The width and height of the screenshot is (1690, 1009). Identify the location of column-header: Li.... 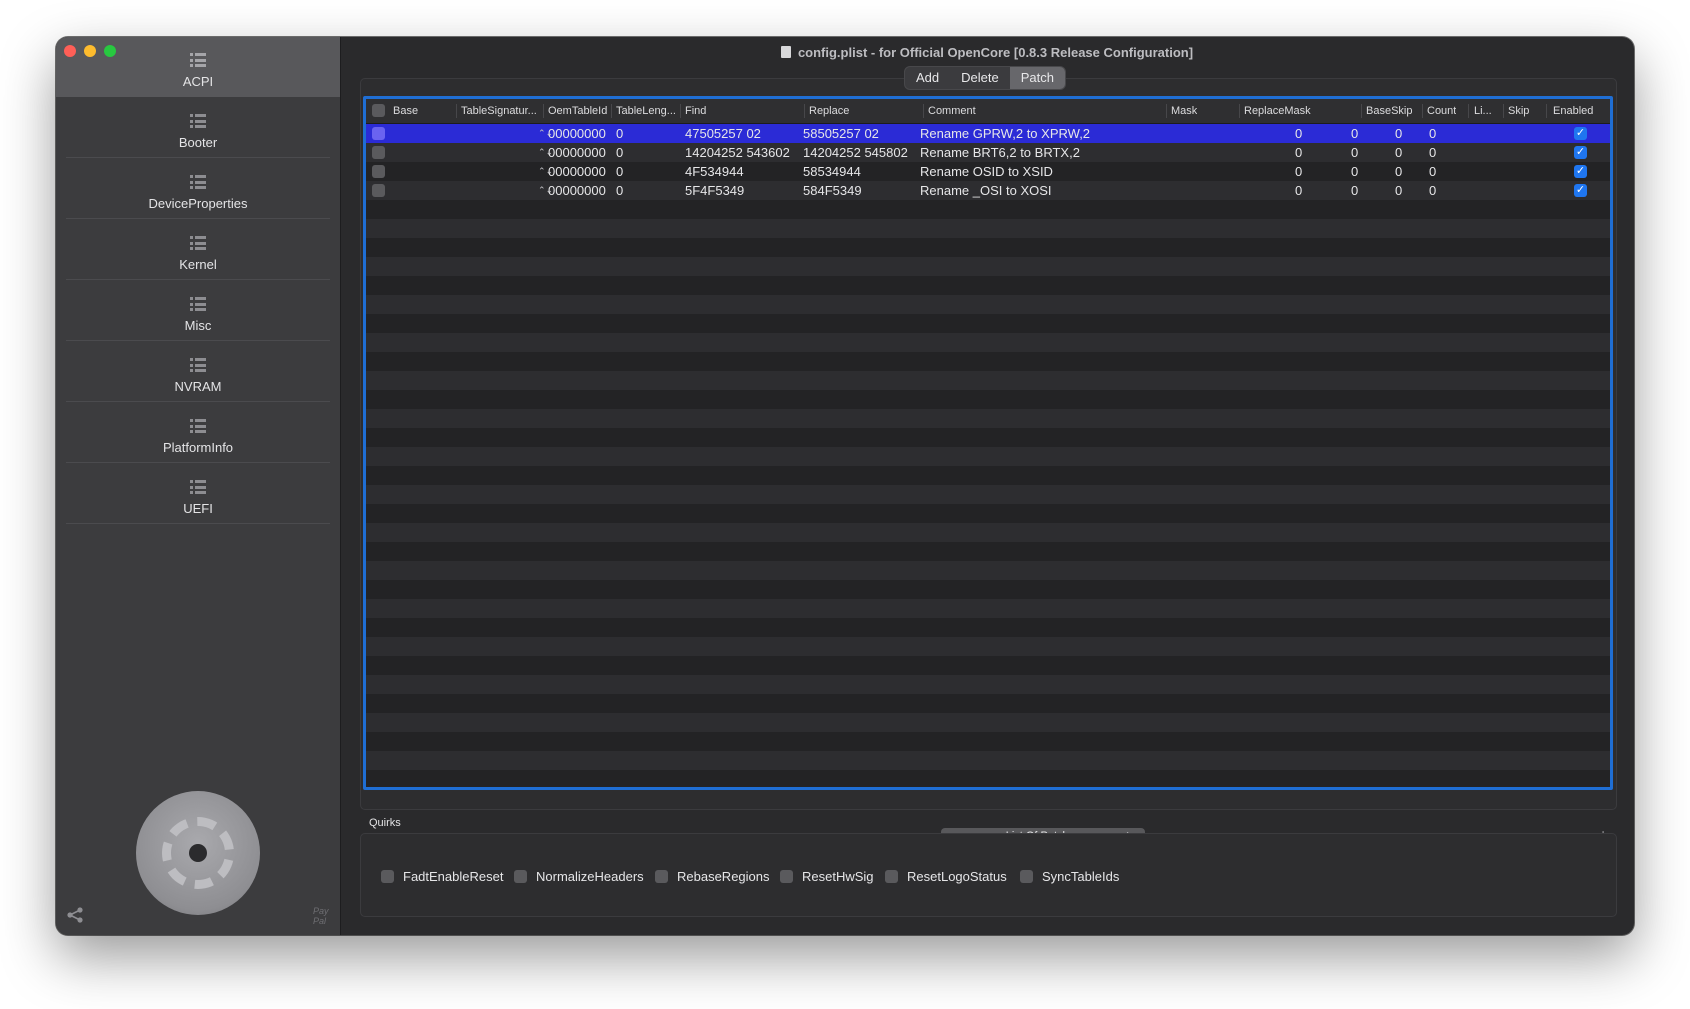
(1483, 111).